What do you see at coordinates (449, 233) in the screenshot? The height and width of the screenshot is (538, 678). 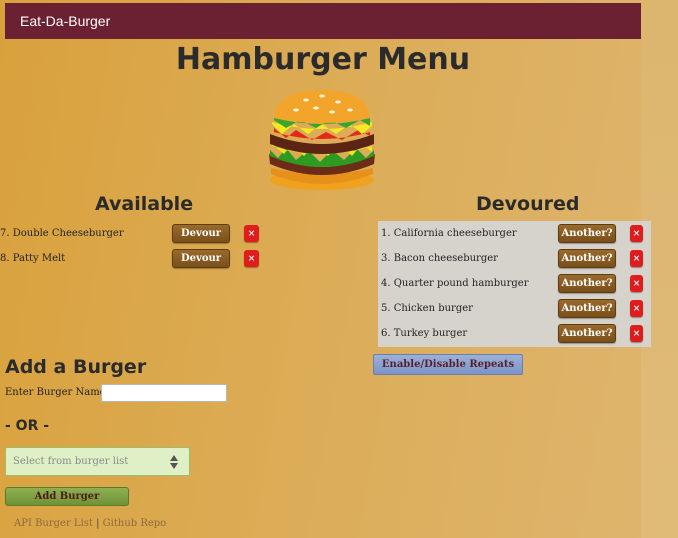 I see `devoured-item-label: 1. California cheeseburger` at bounding box center [449, 233].